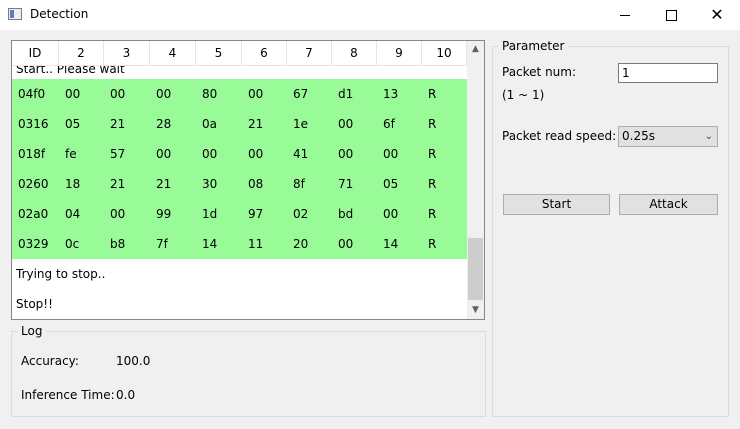 Image resolution: width=740 pixels, height=429 pixels. Describe the element at coordinates (708, 136) in the screenshot. I see `chevron-down-icon: ⌄` at that location.